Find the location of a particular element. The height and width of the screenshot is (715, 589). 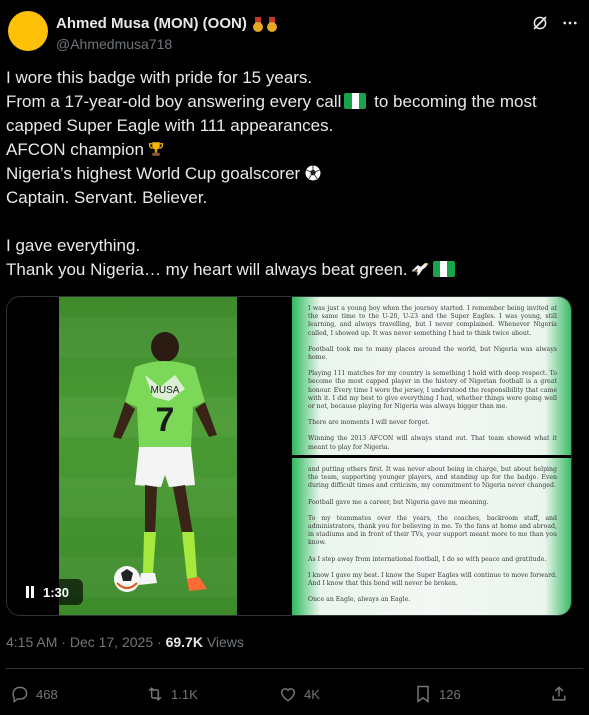

reply-count: 468 is located at coordinates (47, 694).